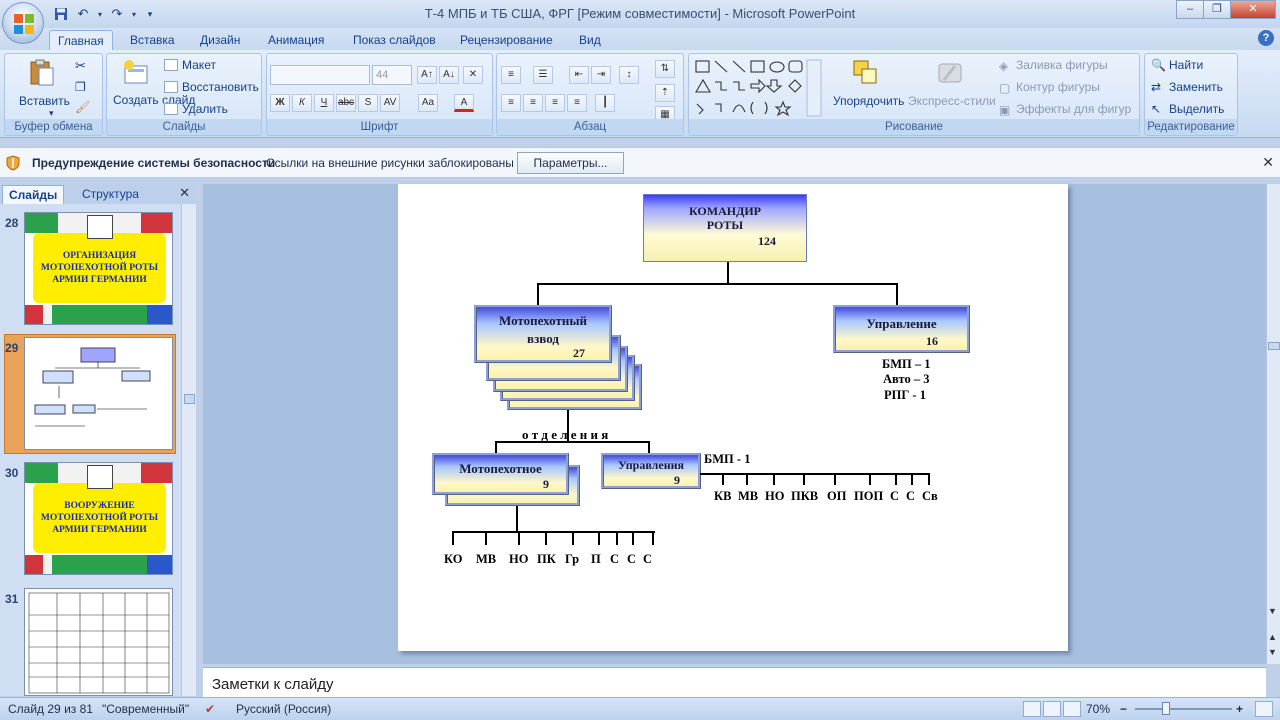  I want to click on tab-home: Главная, so click(81, 40).